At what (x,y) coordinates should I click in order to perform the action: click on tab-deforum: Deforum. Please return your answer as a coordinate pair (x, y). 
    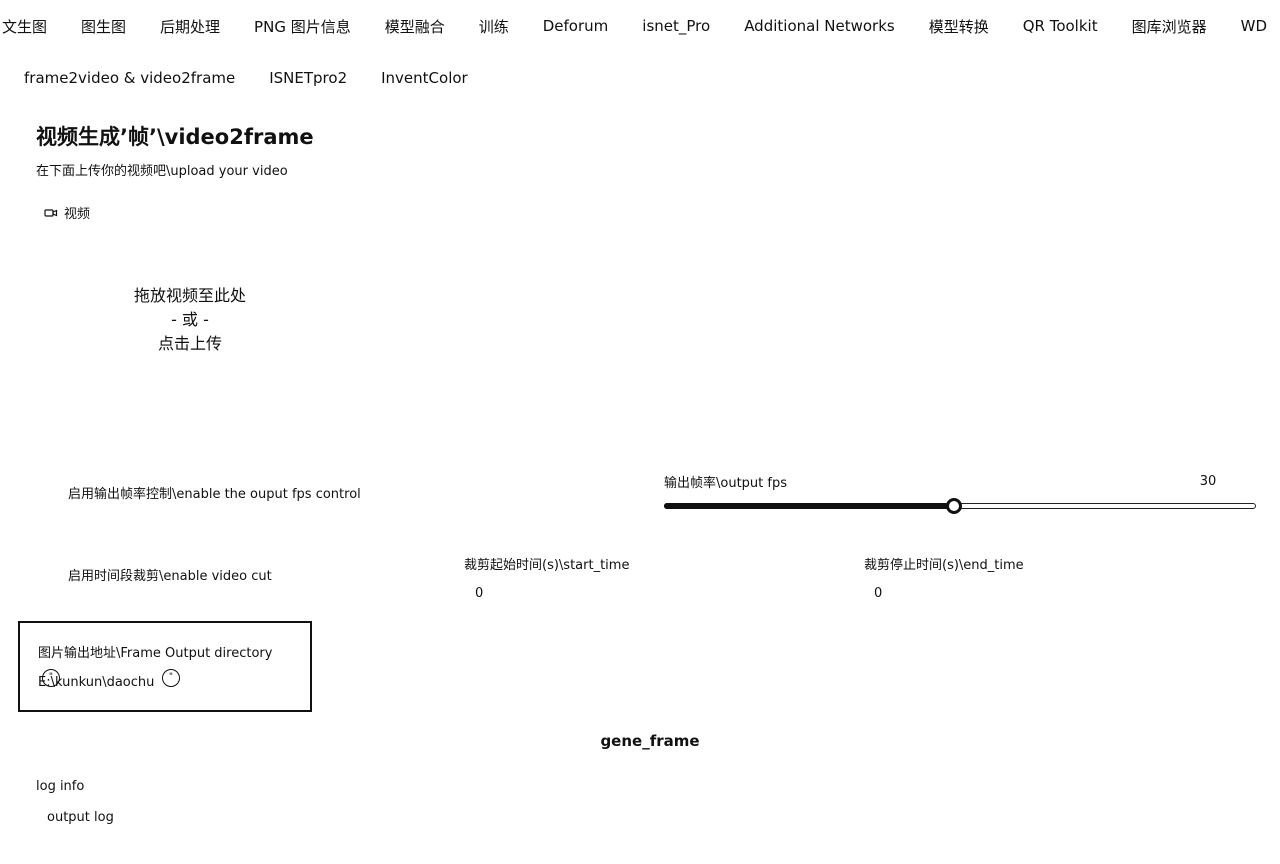
    Looking at the image, I should click on (576, 26).